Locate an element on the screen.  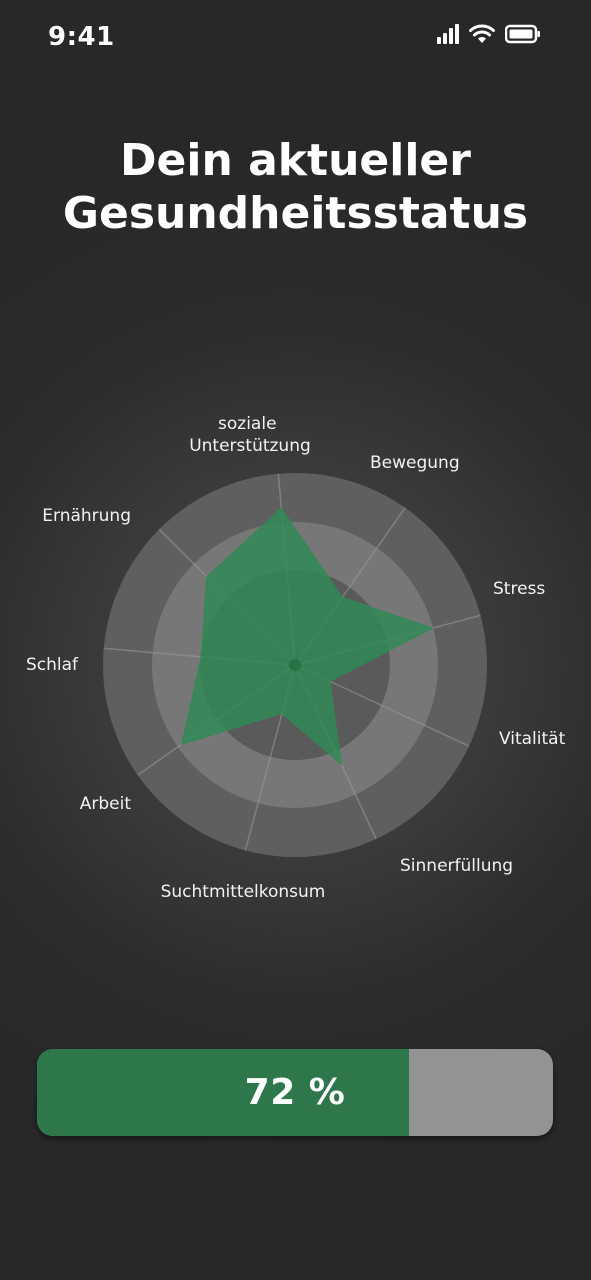
page-title: Dein aktueller Gesundheitsstatus is located at coordinates (295, 187).